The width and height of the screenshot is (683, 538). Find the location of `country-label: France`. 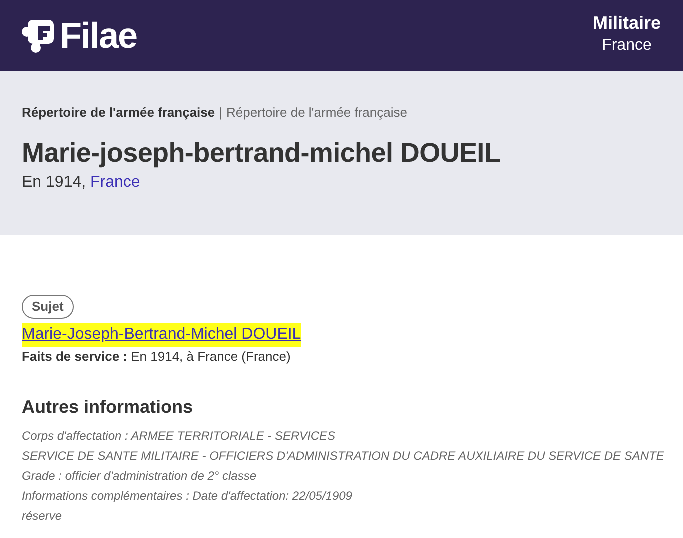

country-label: France is located at coordinates (627, 46).